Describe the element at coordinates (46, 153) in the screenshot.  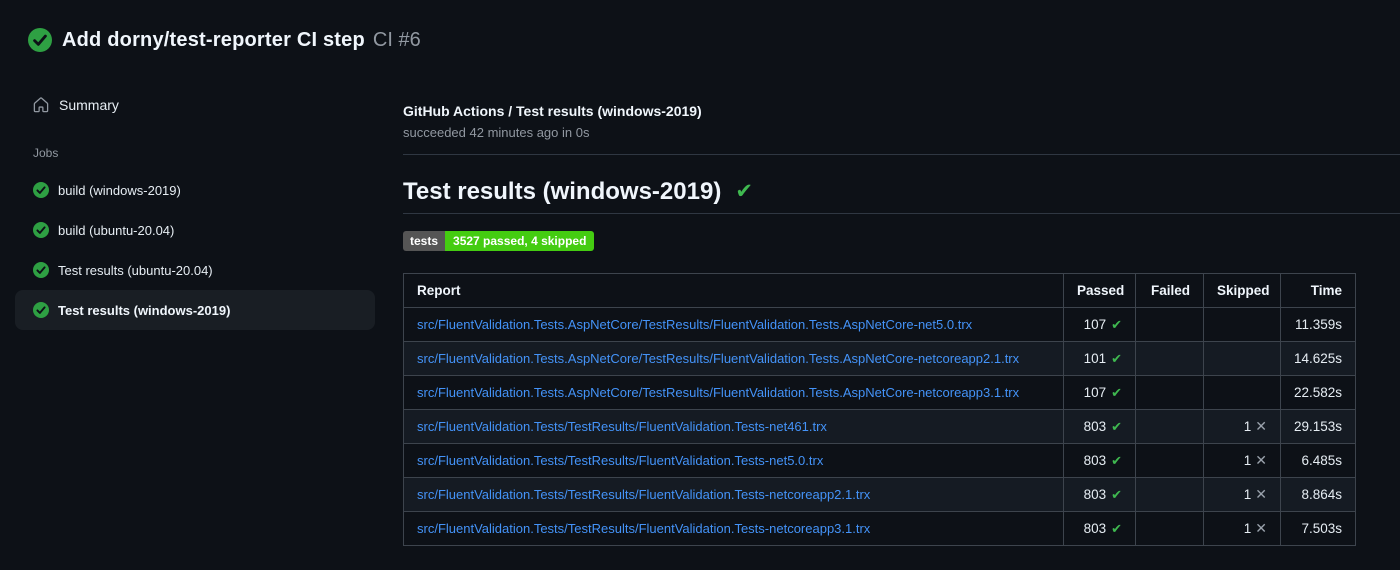
I see `jobs-section-label: Jobs` at that location.